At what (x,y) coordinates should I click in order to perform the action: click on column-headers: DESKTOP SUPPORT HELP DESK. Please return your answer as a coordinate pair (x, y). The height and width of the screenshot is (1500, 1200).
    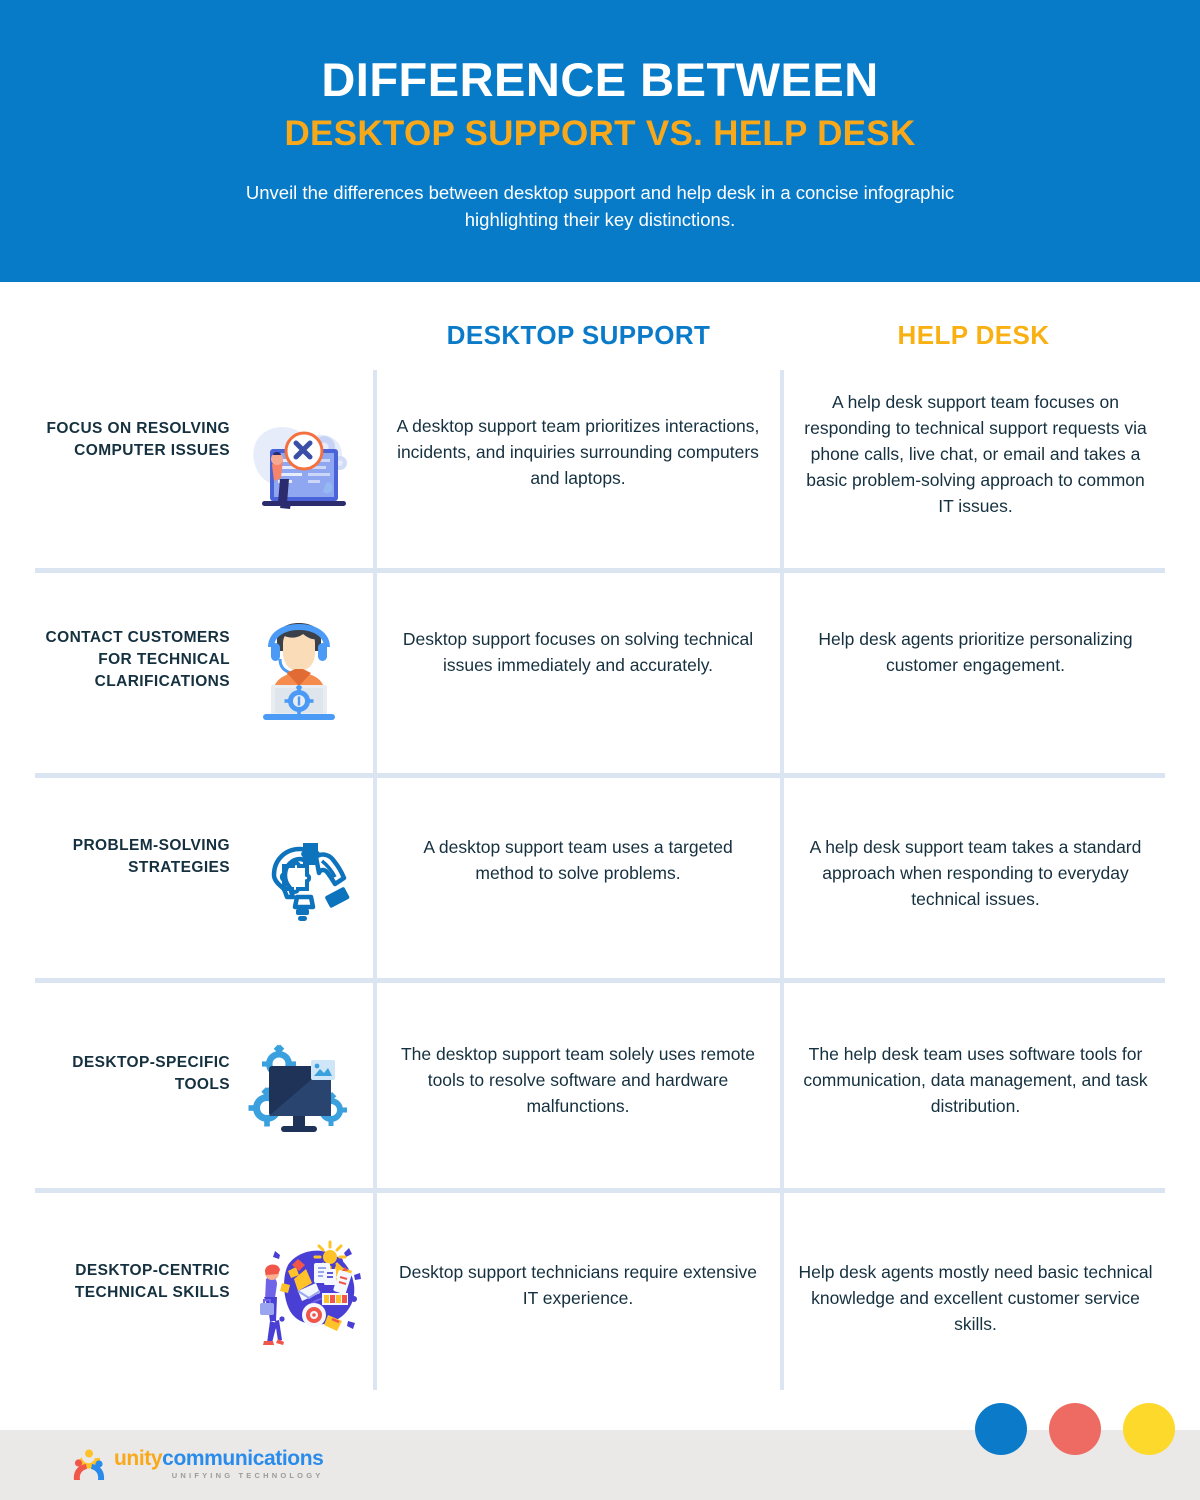
    Looking at the image, I should click on (600, 343).